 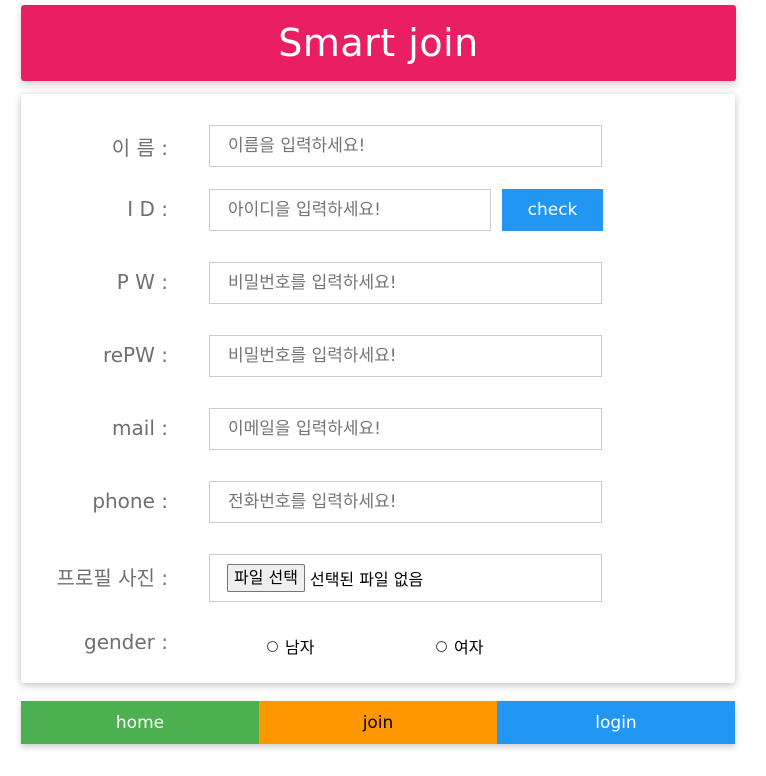 I want to click on id-label: I D :, so click(x=147, y=209).